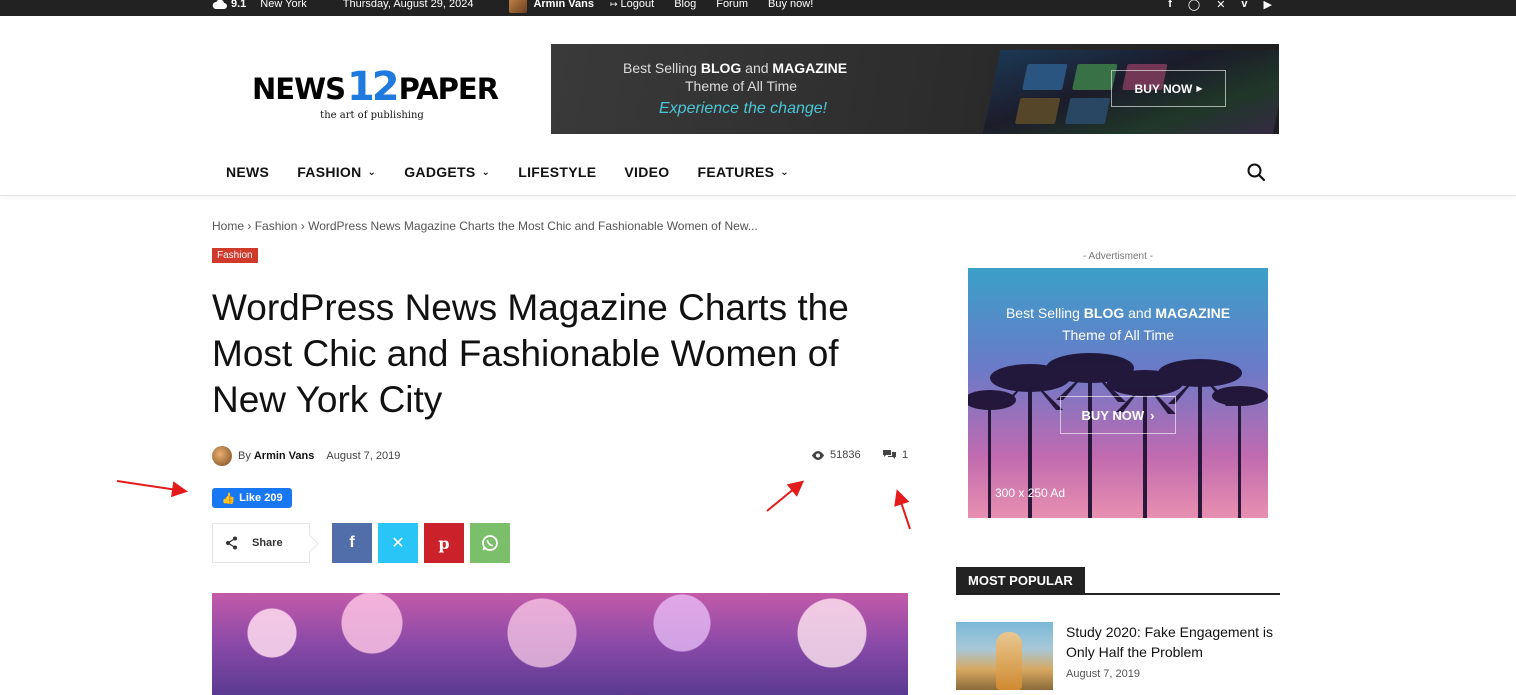 The width and height of the screenshot is (1516, 695). I want to click on views-value: 51836, so click(845, 455).